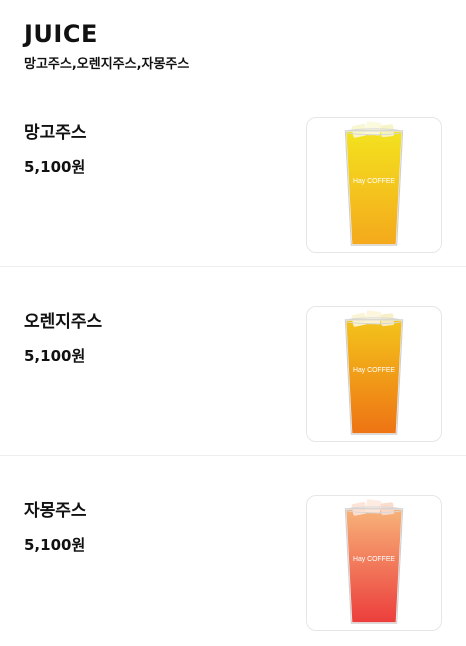 The width and height of the screenshot is (466, 646). What do you see at coordinates (61, 34) in the screenshot?
I see `page-title: JUICE` at bounding box center [61, 34].